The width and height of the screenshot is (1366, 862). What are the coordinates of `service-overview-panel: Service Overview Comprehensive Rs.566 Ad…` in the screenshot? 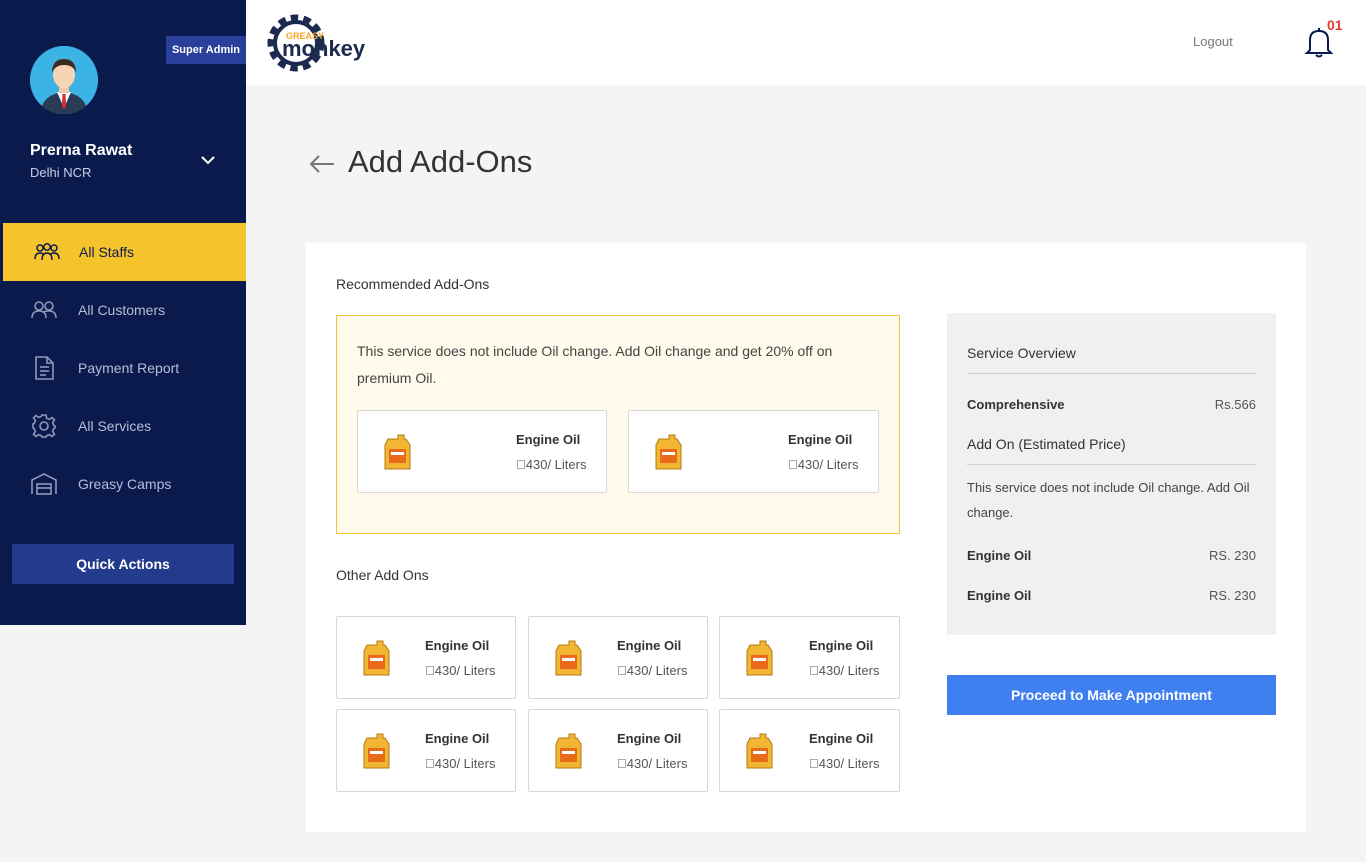 It's located at (1111, 474).